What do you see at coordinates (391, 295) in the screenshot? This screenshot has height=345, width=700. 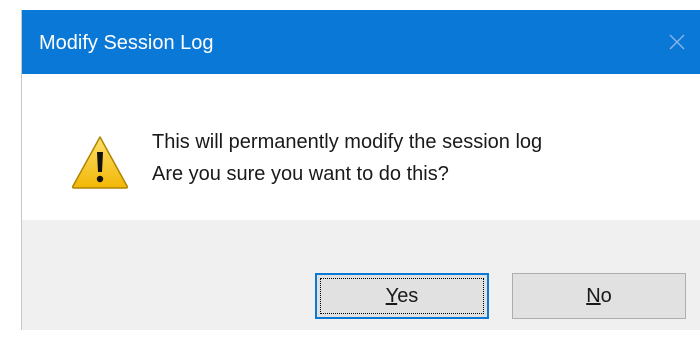 I see `yes-accelerator-key: Y` at bounding box center [391, 295].